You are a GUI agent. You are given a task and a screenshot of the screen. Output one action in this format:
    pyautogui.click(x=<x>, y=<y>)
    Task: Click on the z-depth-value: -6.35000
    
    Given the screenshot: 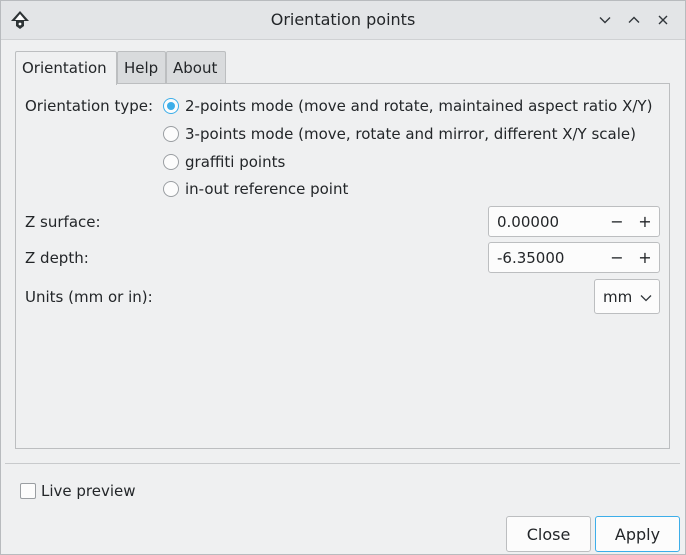 What is the action you would take?
    pyautogui.click(x=530, y=258)
    